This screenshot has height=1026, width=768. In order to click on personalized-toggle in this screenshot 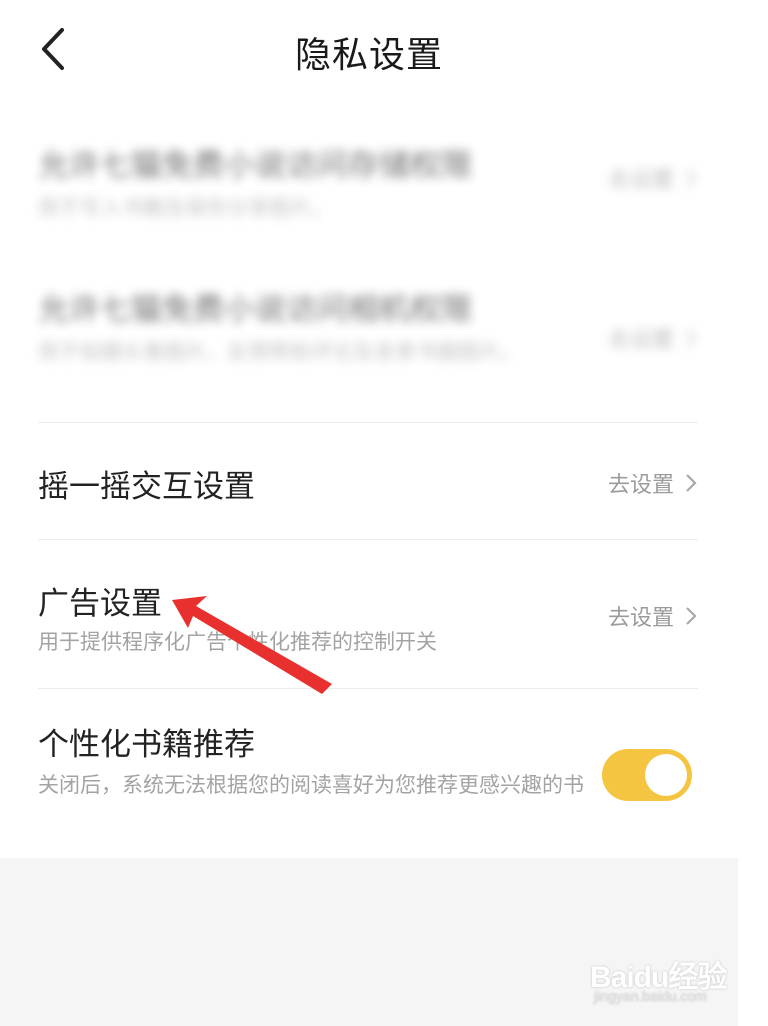, I will do `click(647, 775)`.